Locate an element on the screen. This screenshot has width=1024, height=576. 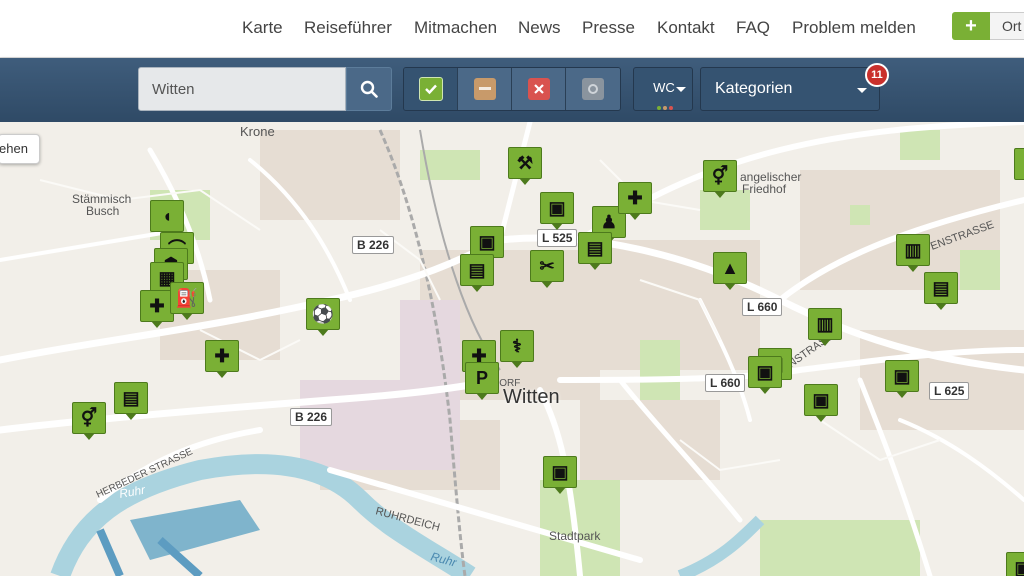
place-label-busch: Busch is located at coordinates (102, 211).